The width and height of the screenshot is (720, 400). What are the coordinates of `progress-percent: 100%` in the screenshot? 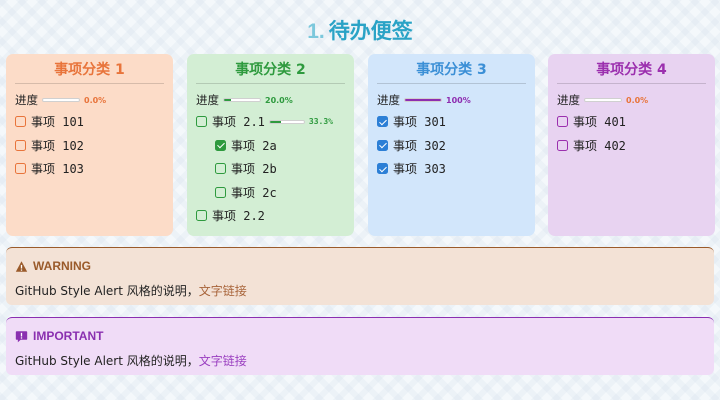 It's located at (458, 100).